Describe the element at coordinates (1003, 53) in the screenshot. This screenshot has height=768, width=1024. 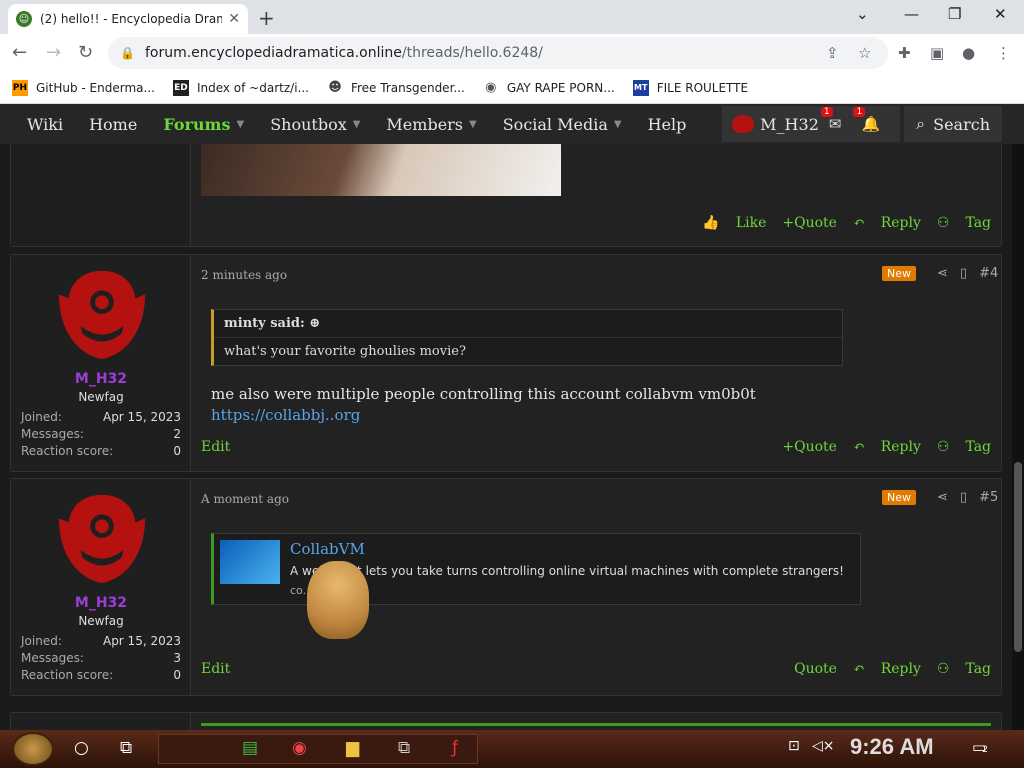
I see `chrome-menu-icon: ⋮` at that location.